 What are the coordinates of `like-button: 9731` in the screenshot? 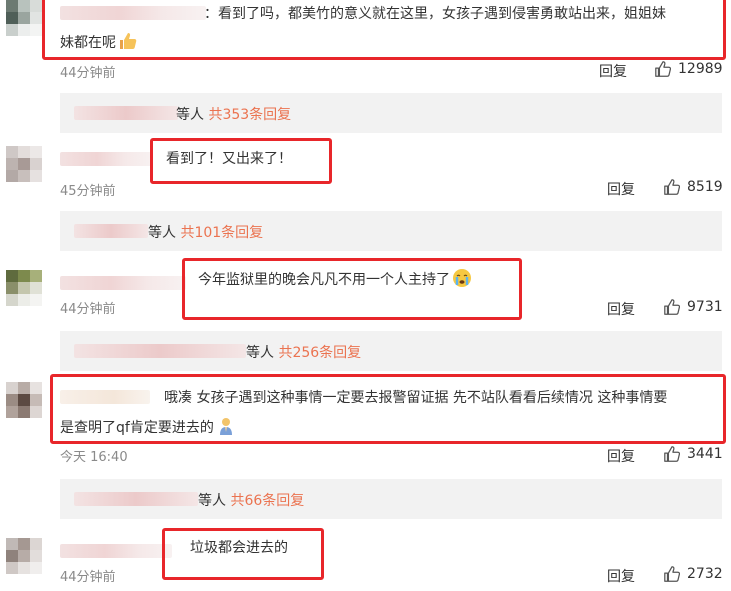 It's located at (693, 307).